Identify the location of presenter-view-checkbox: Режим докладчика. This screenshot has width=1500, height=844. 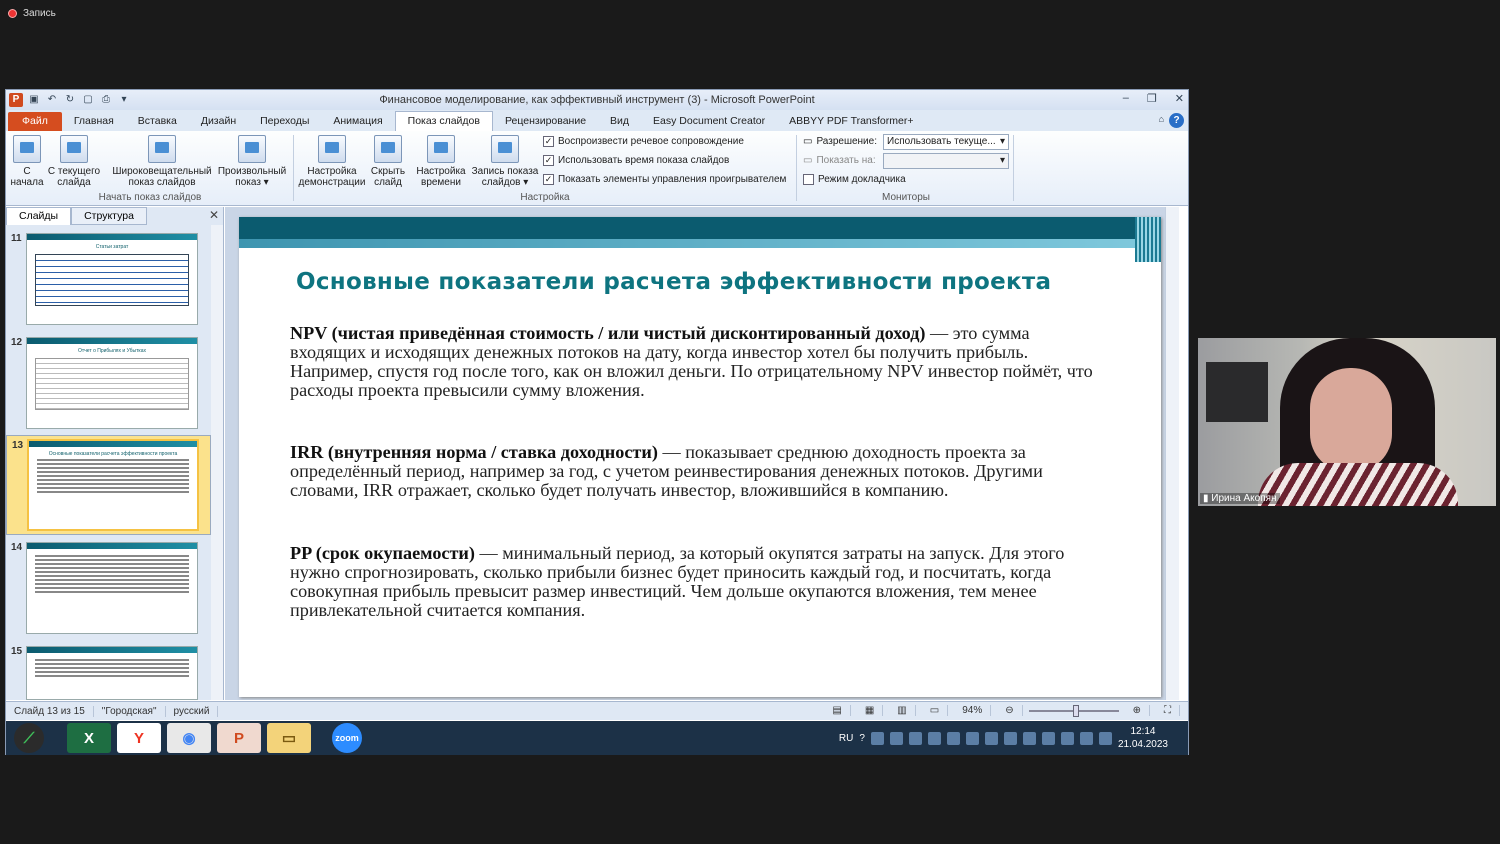
(854, 179).